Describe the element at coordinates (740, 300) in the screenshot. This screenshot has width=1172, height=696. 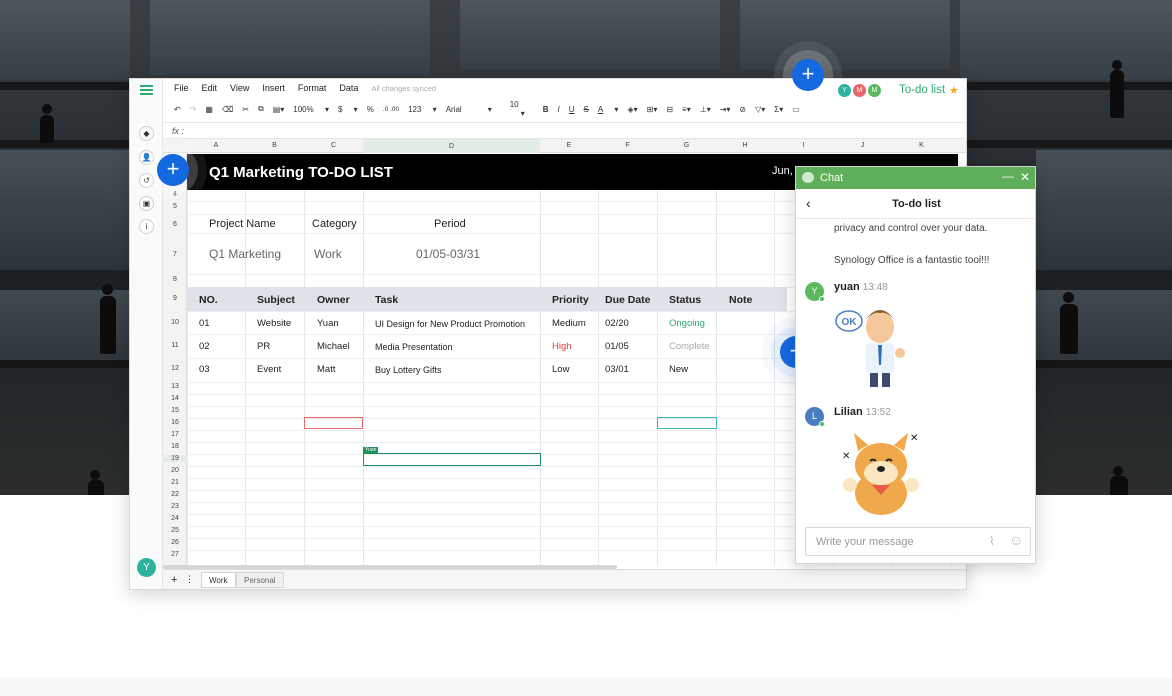
I see `table-header: Note` at that location.